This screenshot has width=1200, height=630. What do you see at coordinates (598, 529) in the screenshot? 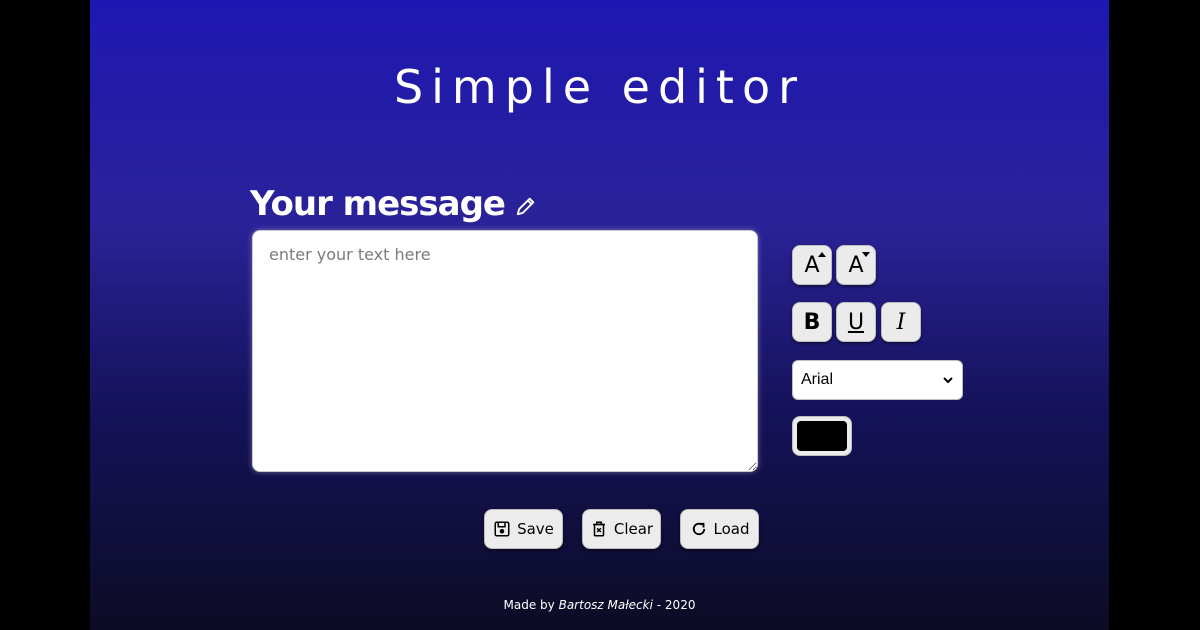
I see `trash-icon` at bounding box center [598, 529].